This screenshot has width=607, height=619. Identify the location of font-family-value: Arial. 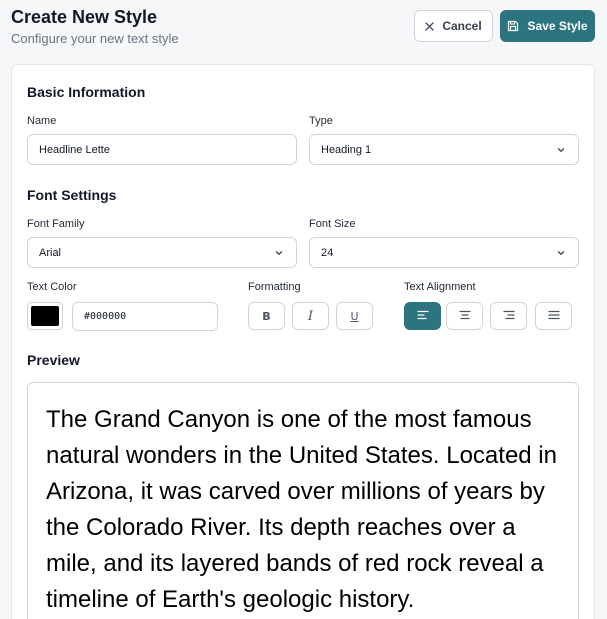
(50, 252).